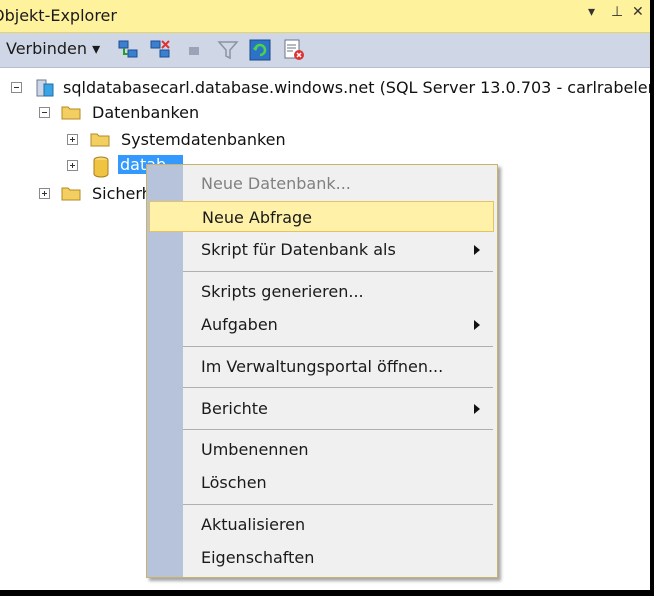  I want to click on menu-item-tasks: Aufgaben, so click(321, 324).